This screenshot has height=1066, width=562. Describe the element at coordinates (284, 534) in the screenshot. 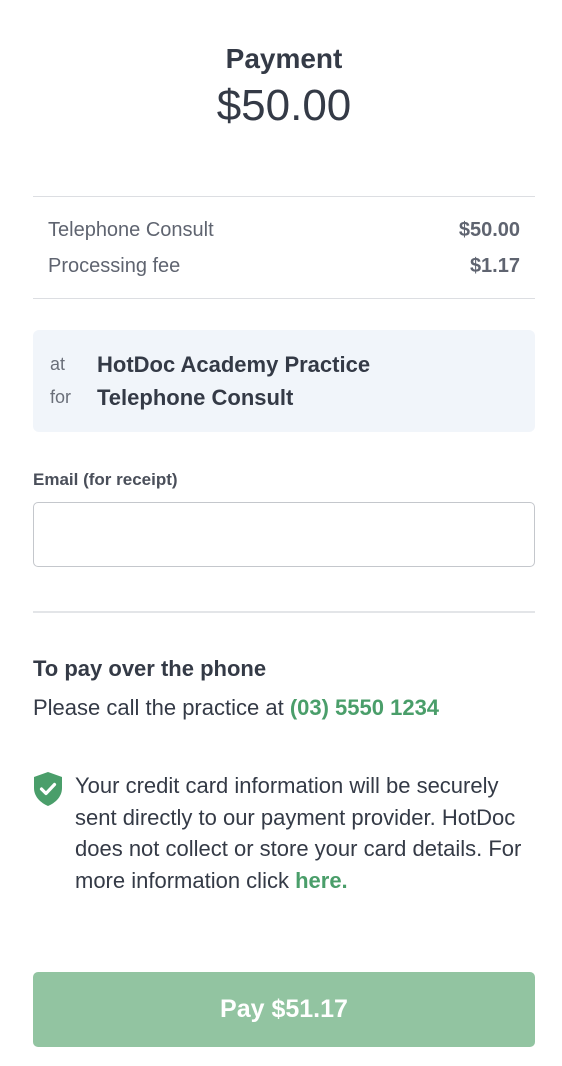

I see `email-field` at that location.